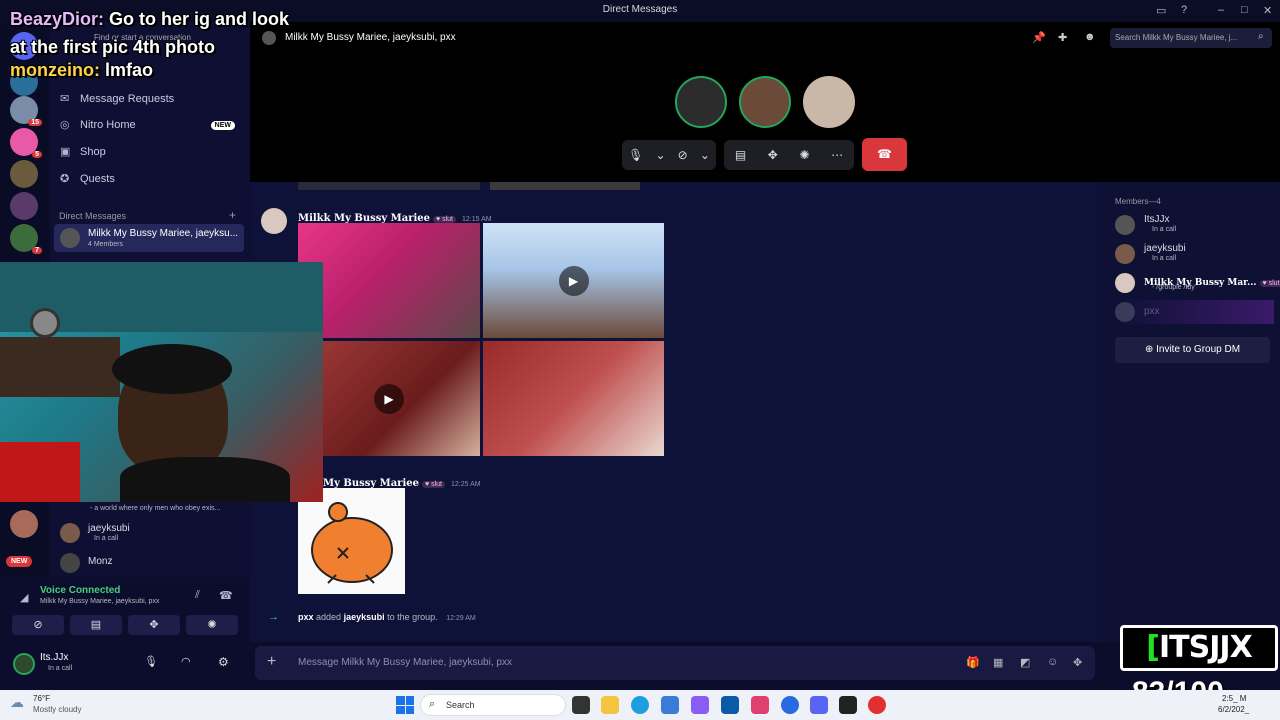 This screenshot has height=720, width=1280. What do you see at coordinates (1052, 662) in the screenshot?
I see `emoji-icon: ☺` at bounding box center [1052, 662].